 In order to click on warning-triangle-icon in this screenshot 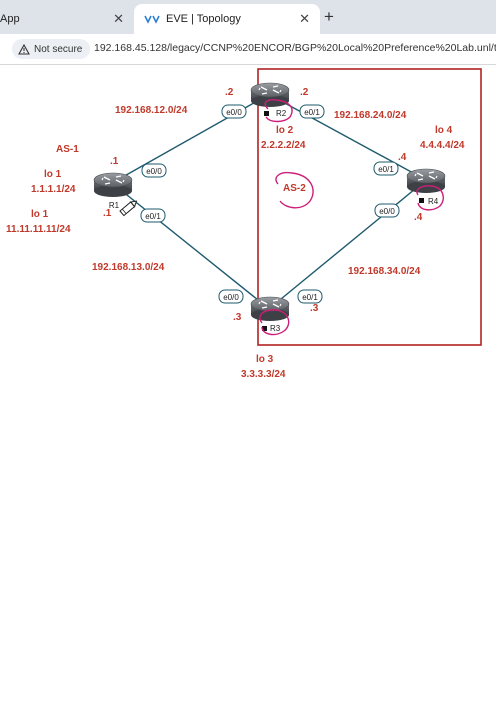, I will do `click(24, 49)`.